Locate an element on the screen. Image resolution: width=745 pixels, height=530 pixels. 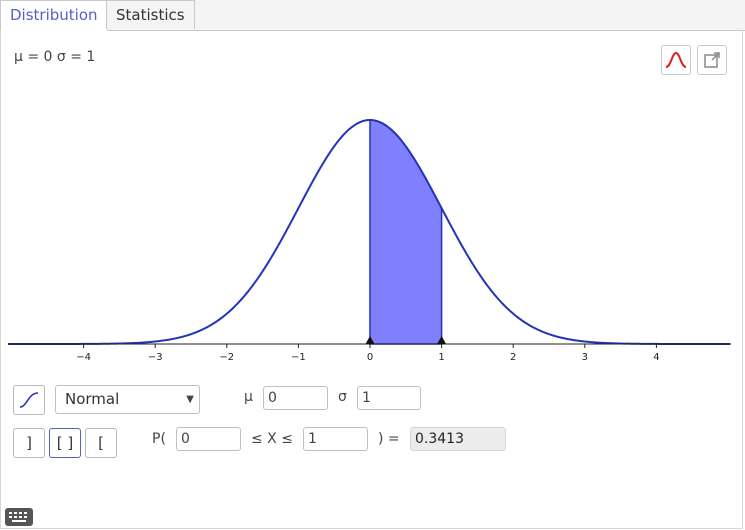
between-label: ≤ X ≤ is located at coordinates (272, 439).